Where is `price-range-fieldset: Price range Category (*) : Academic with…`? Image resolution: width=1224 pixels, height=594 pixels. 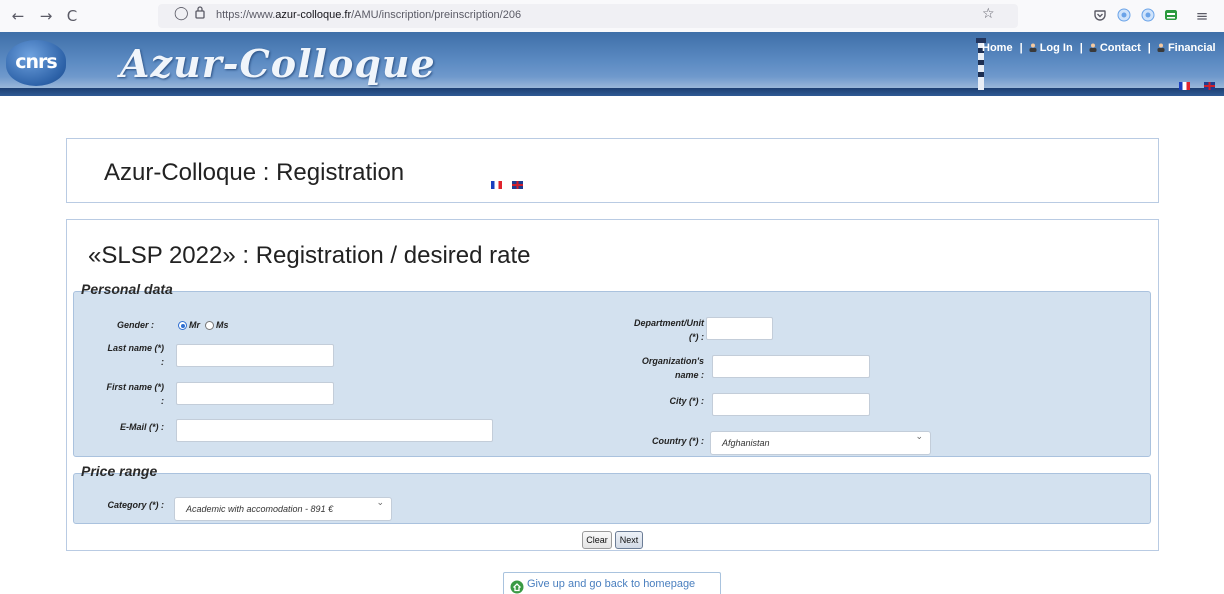
price-range-fieldset: Price range Category (*) : Academic with… is located at coordinates (612, 493).